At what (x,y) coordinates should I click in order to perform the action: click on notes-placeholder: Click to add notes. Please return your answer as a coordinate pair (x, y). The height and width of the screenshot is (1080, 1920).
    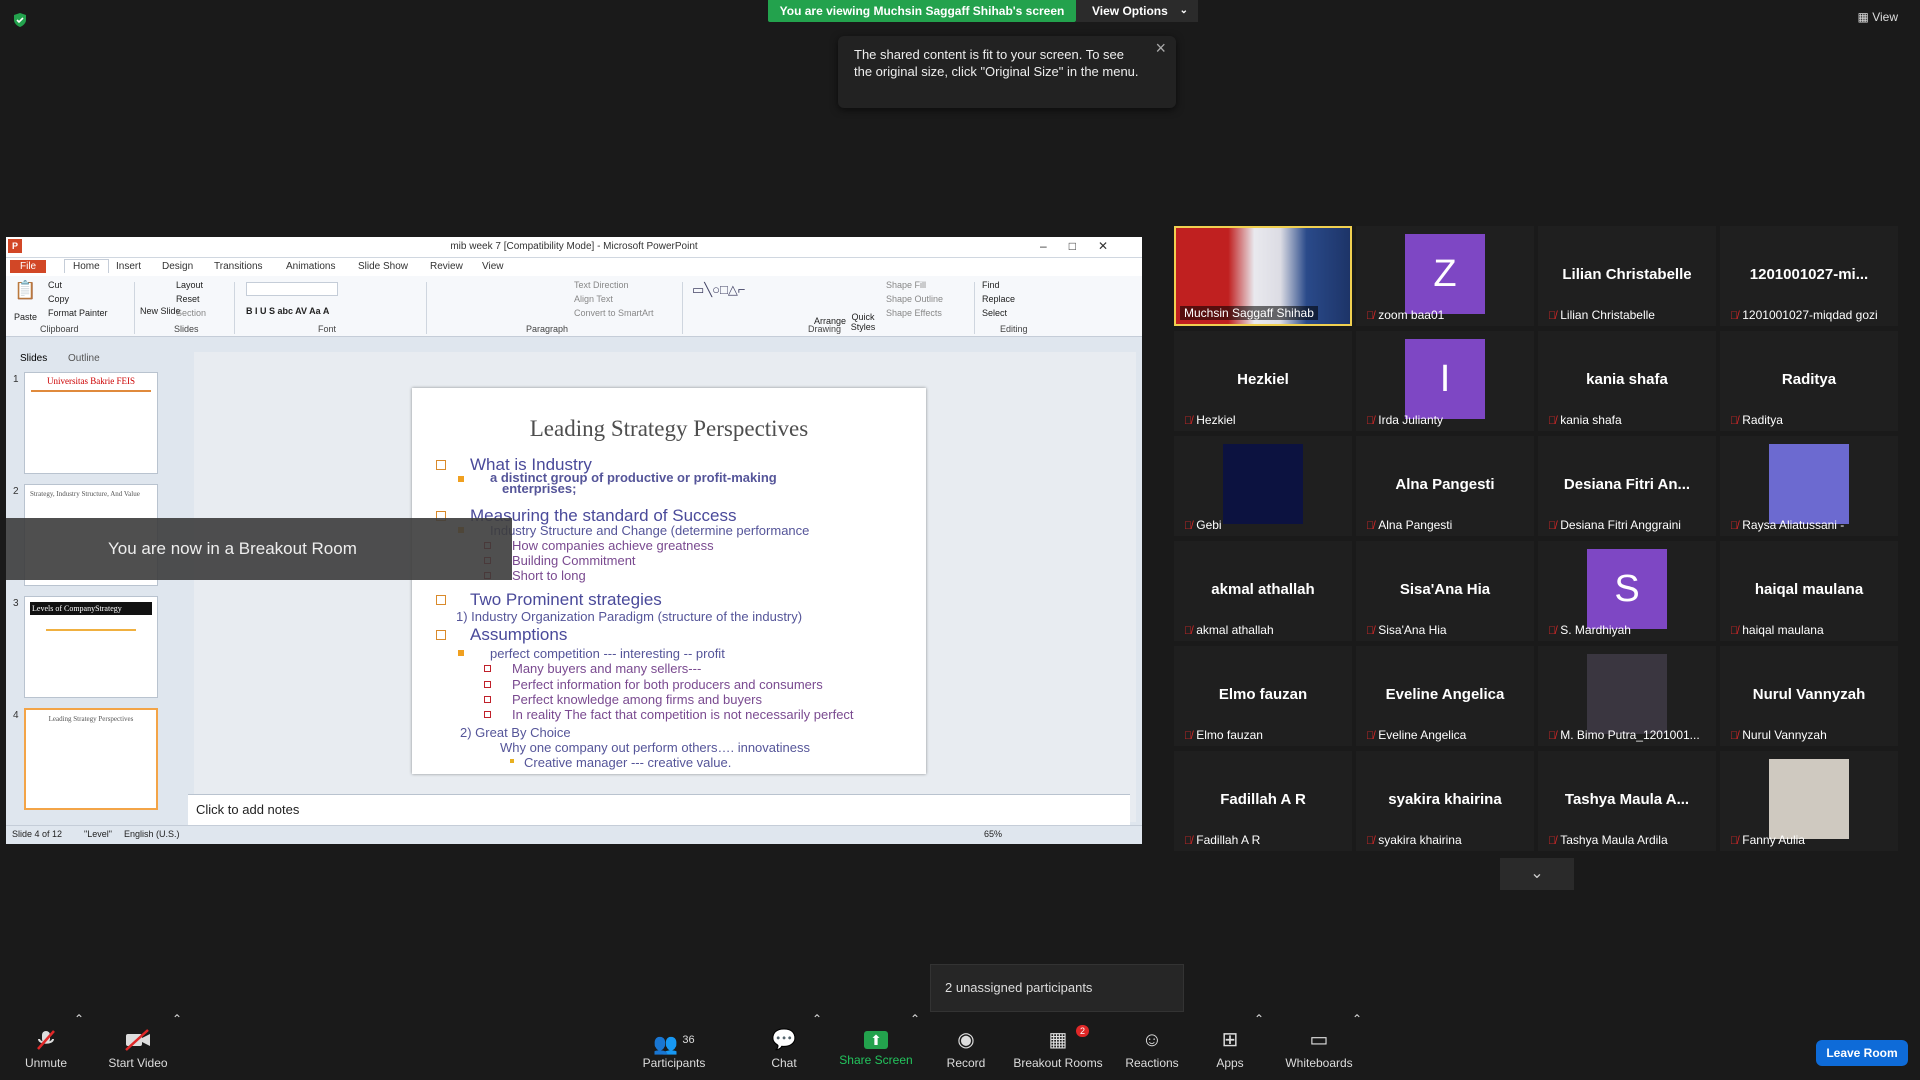
    Looking at the image, I should click on (248, 809).